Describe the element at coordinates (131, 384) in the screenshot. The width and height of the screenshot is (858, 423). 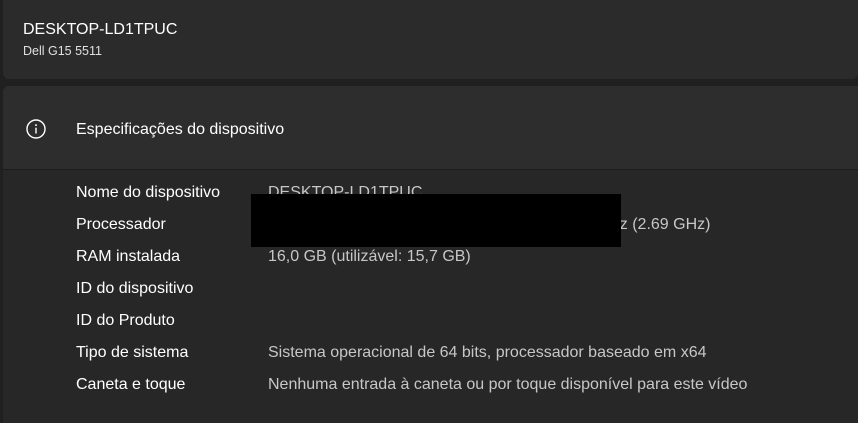
I see `spec-label: Caneta e toque` at that location.